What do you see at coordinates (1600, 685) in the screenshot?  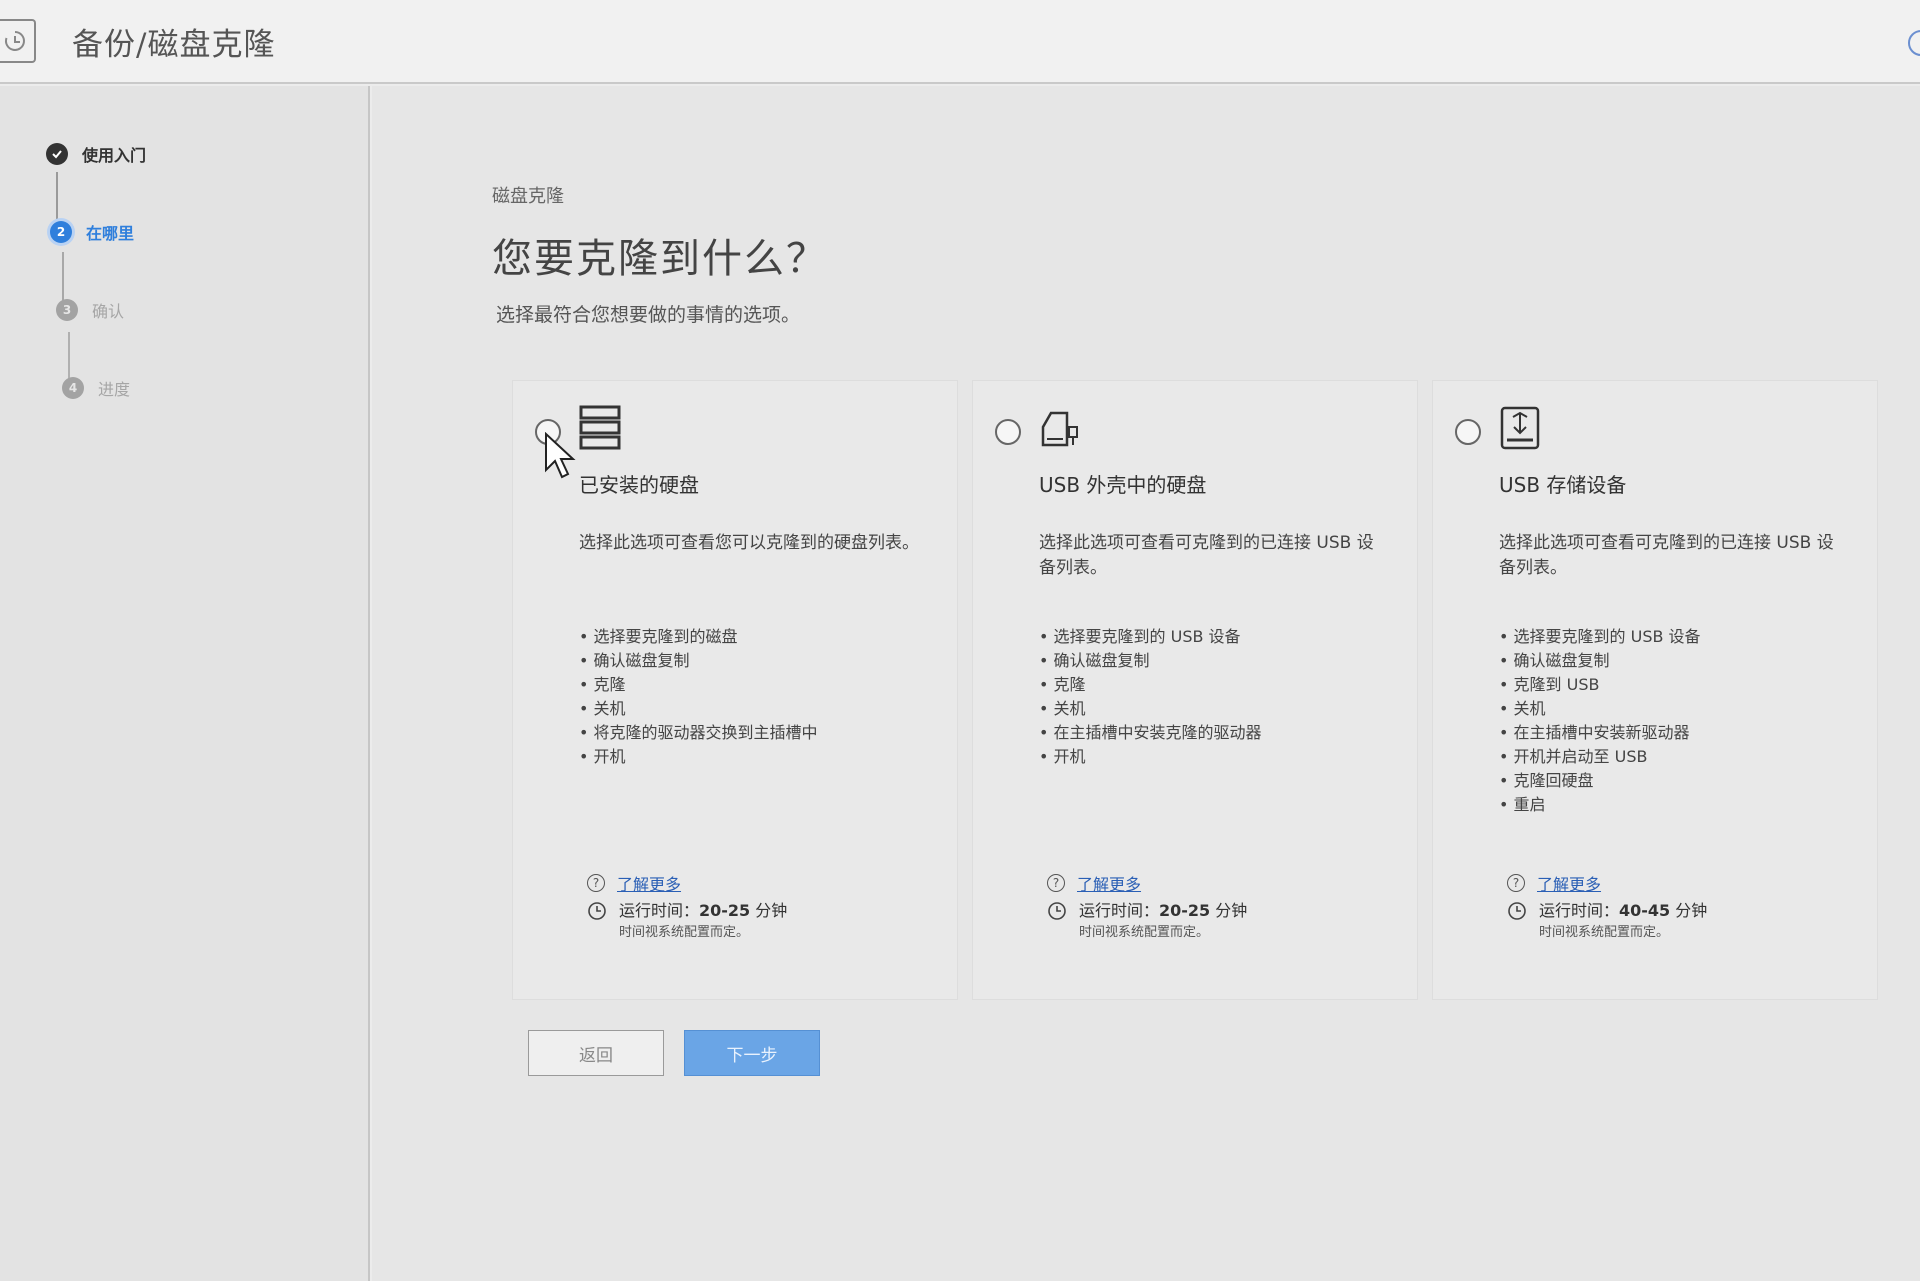 I see `list-item: 克隆到 USB` at bounding box center [1600, 685].